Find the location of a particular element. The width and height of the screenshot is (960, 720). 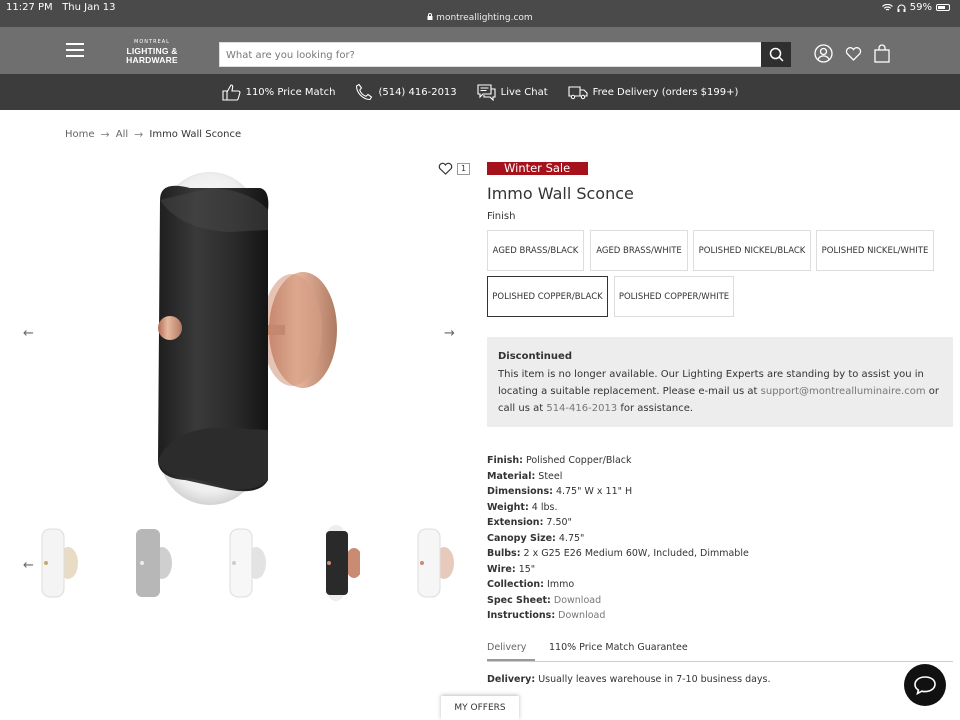

thumbs-prev-arrow-icon: ← is located at coordinates (28, 565).